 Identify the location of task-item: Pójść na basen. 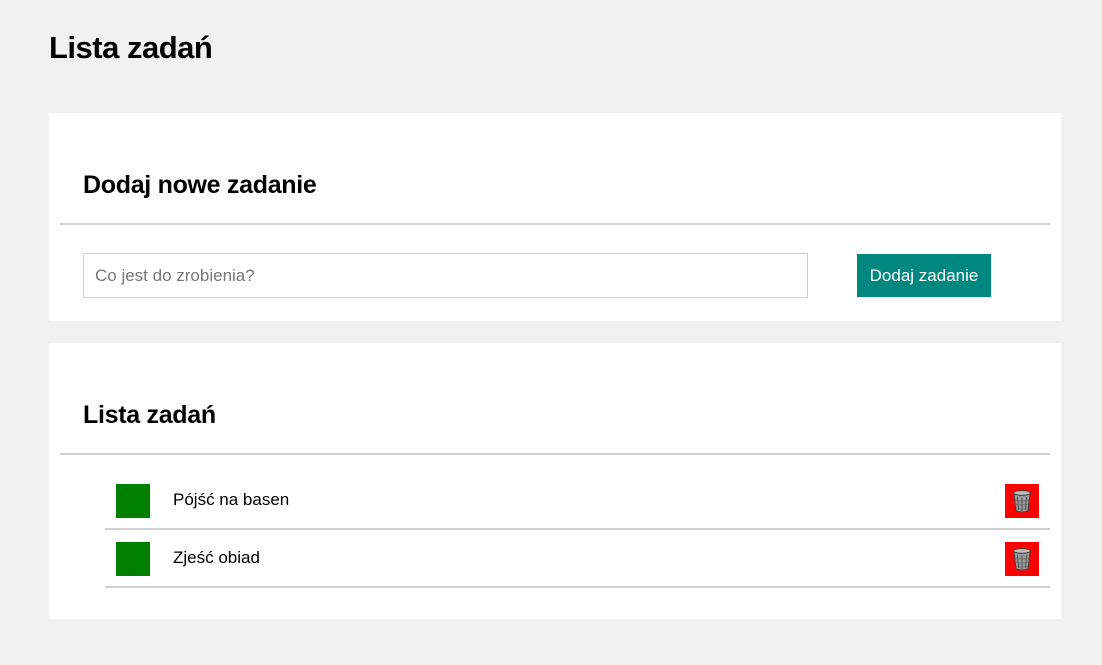
(577, 501).